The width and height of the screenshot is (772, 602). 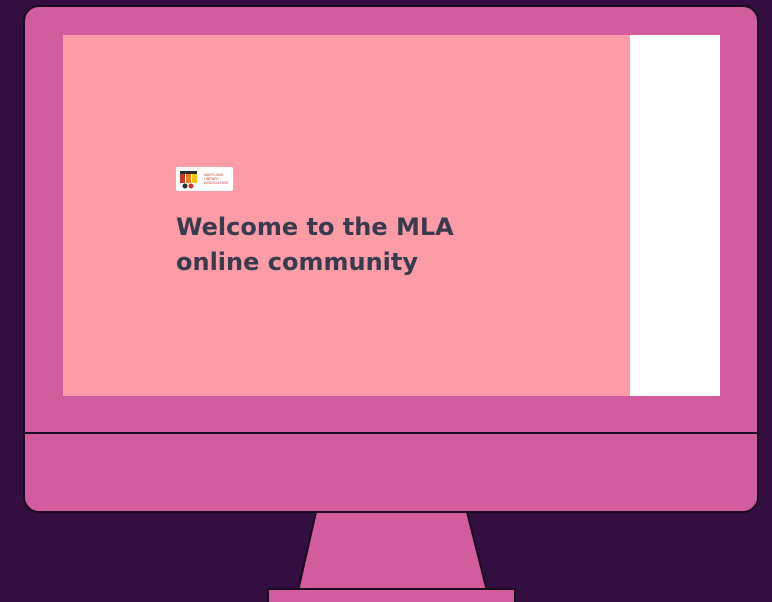 I want to click on mla-logo: MARYLAND LIBRARY ASSOCIATION, so click(x=204, y=179).